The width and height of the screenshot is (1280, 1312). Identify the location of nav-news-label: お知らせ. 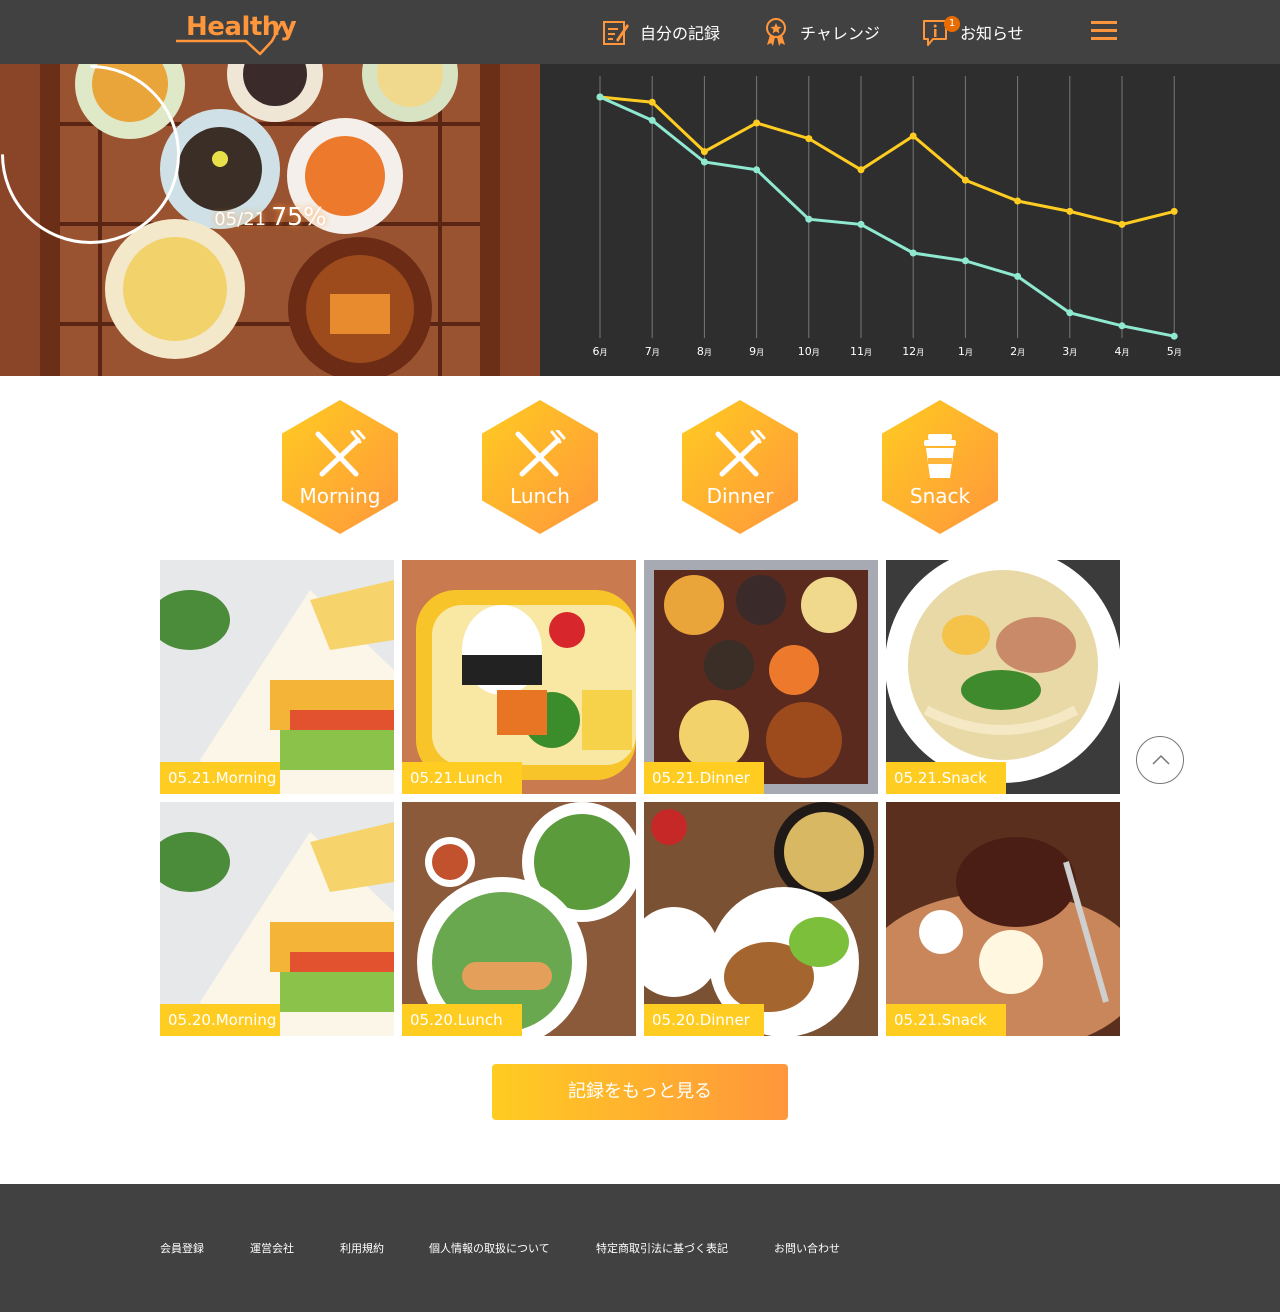
(992, 33).